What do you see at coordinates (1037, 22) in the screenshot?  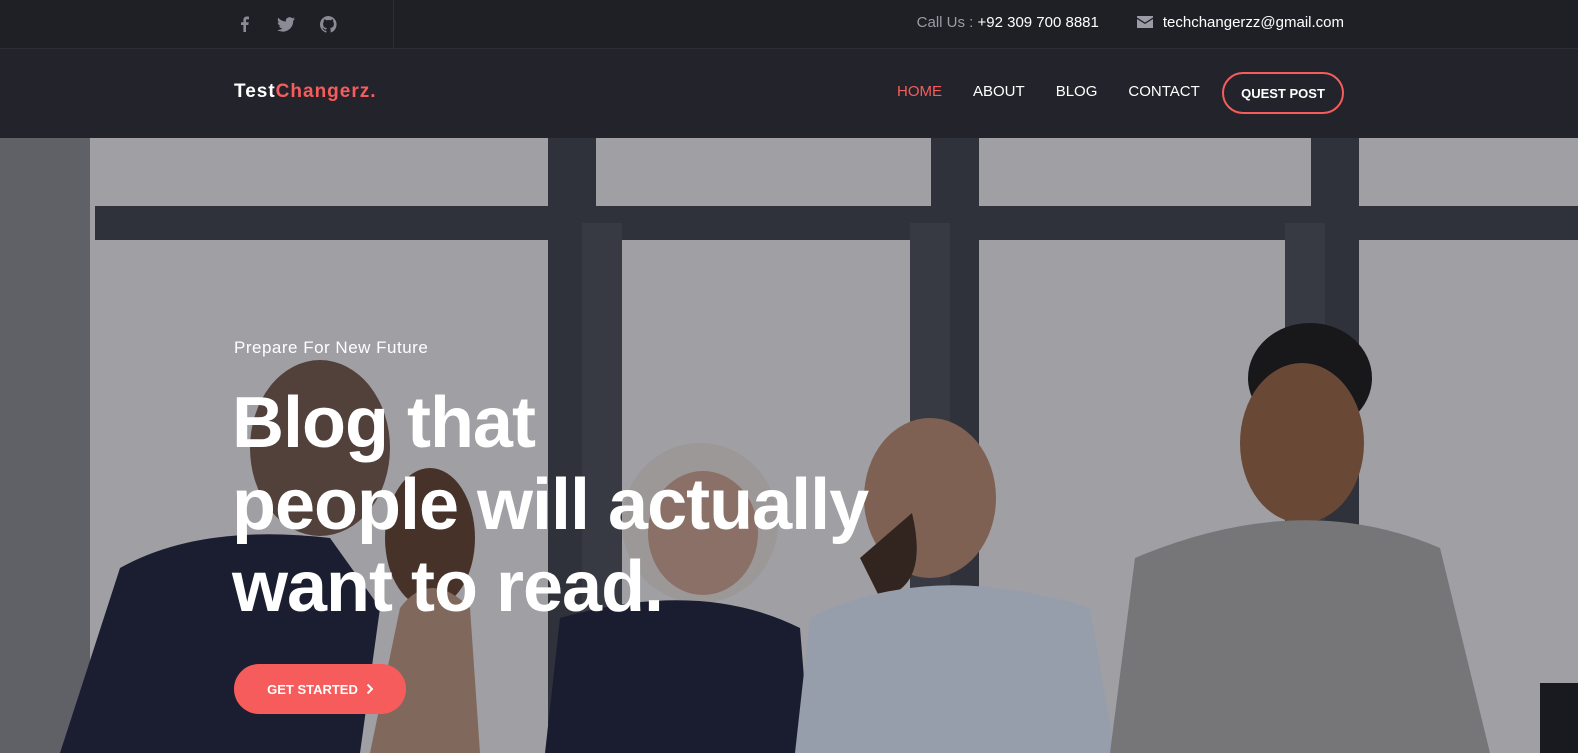 I see `phone-number: +92 309 700 8881` at bounding box center [1037, 22].